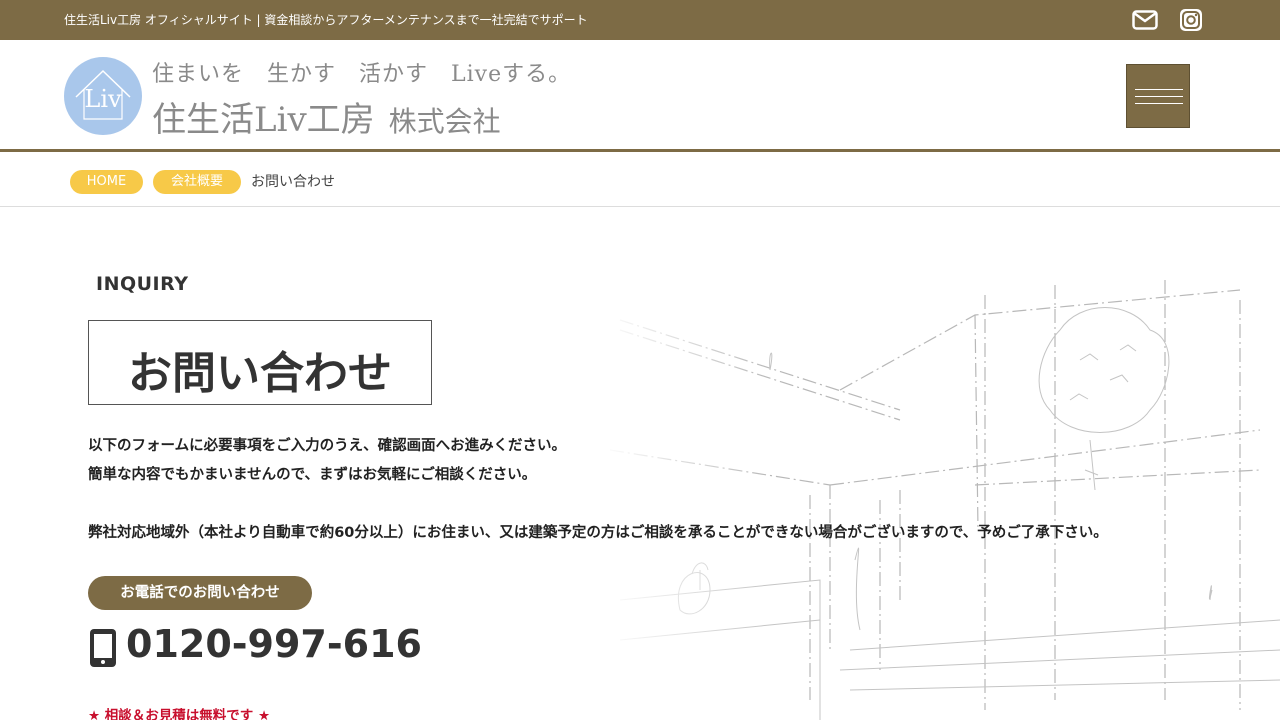 The height and width of the screenshot is (720, 1280). I want to click on breadcrumb: HOME 会社概要 お問い合わせ, so click(640, 181).